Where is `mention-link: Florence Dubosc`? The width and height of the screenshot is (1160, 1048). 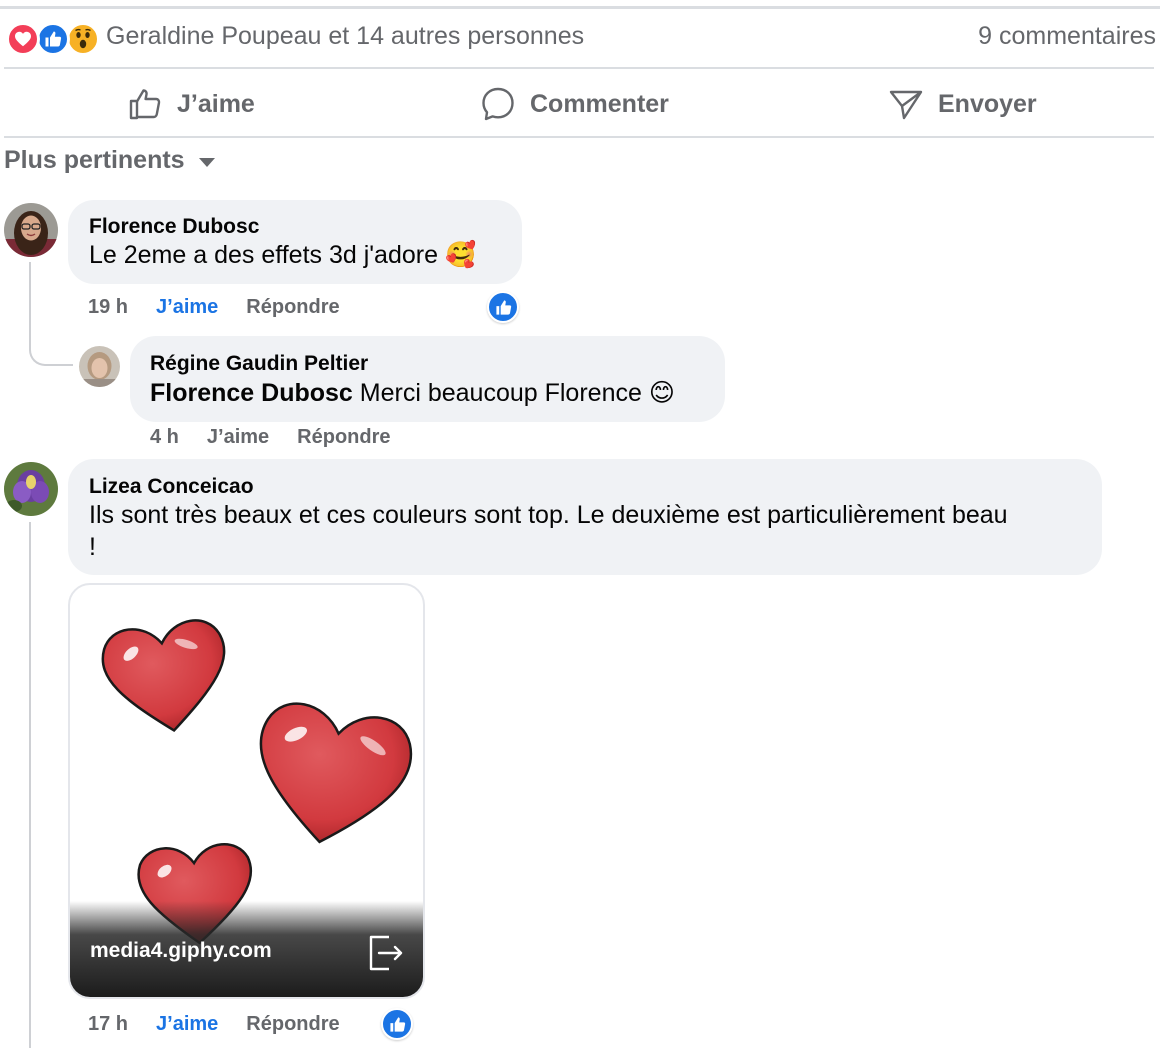
mention-link: Florence Dubosc is located at coordinates (251, 393).